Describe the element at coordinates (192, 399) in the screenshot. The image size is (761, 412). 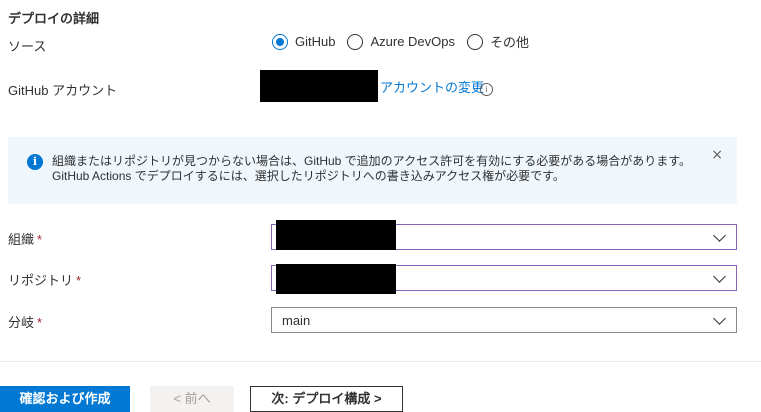
I see `previous-button: < 前へ` at that location.